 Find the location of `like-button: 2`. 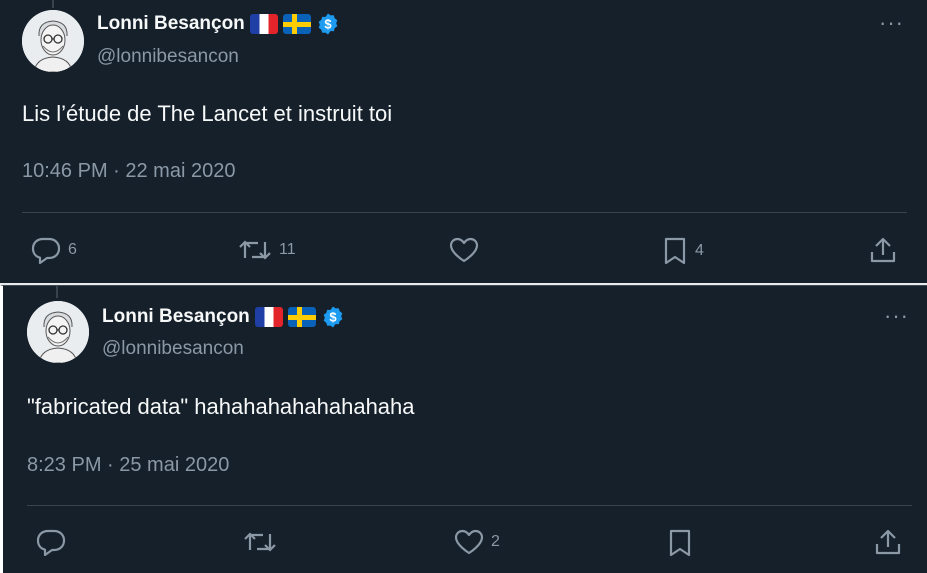

like-button: 2 is located at coordinates (476, 542).